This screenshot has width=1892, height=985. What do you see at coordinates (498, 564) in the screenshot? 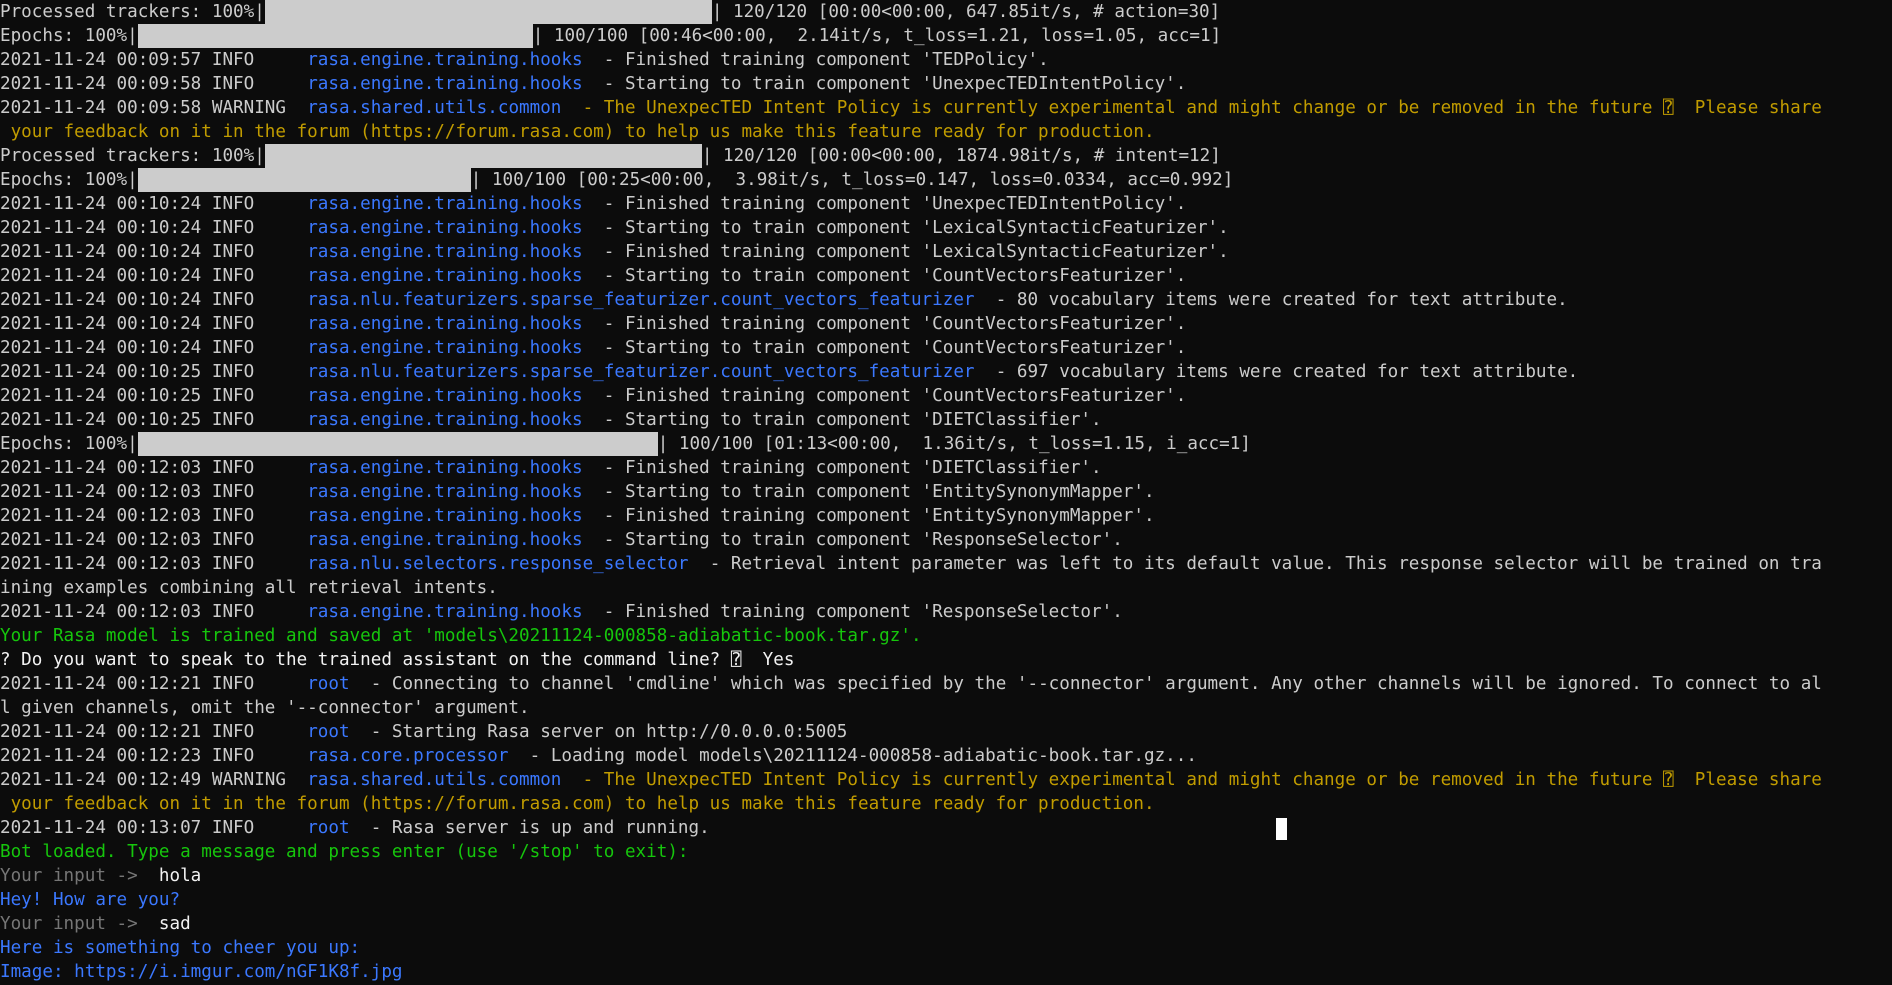
I see `log-source: rasa.nlu.selectors.response_selector` at bounding box center [498, 564].